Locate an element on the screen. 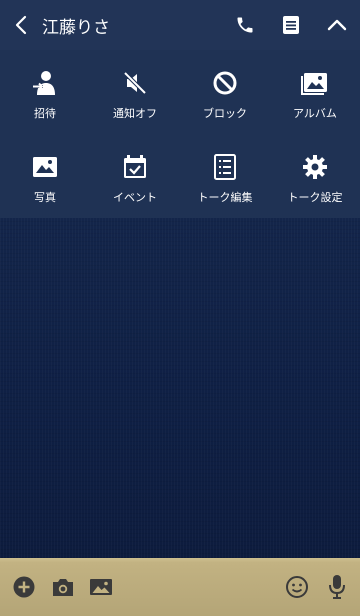 Image resolution: width=360 pixels, height=616 pixels. menu-block: ブロック is located at coordinates (225, 92).